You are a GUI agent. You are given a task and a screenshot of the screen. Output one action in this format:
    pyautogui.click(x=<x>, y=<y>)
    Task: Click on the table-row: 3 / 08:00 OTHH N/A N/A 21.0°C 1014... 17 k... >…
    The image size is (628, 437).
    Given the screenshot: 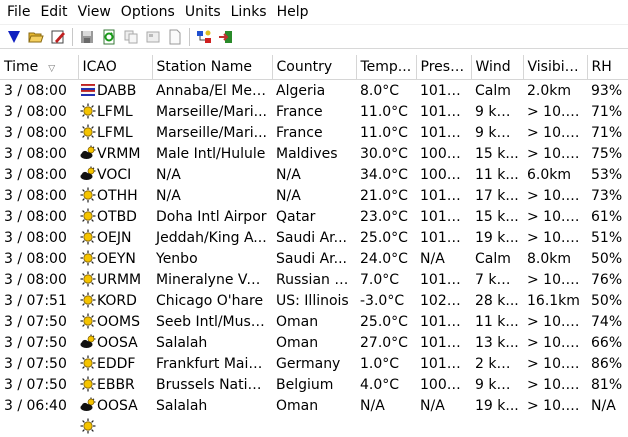 What is the action you would take?
    pyautogui.click(x=314, y=195)
    